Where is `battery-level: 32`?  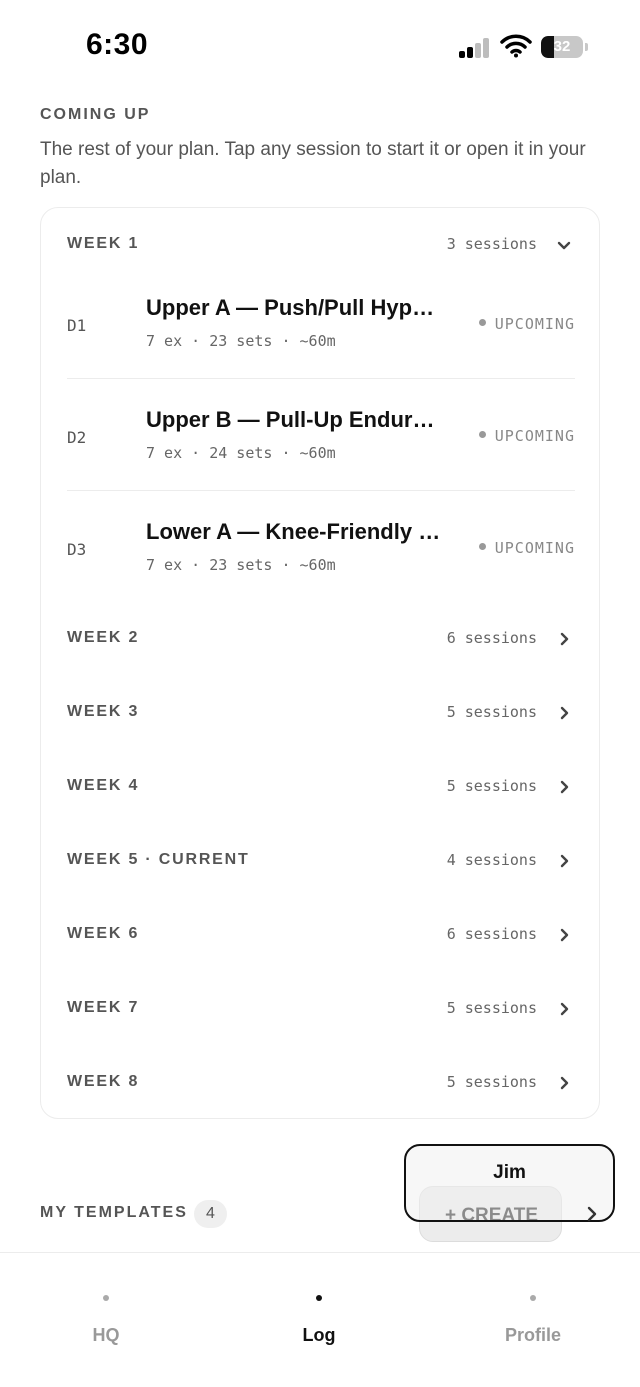 battery-level: 32 is located at coordinates (562, 46).